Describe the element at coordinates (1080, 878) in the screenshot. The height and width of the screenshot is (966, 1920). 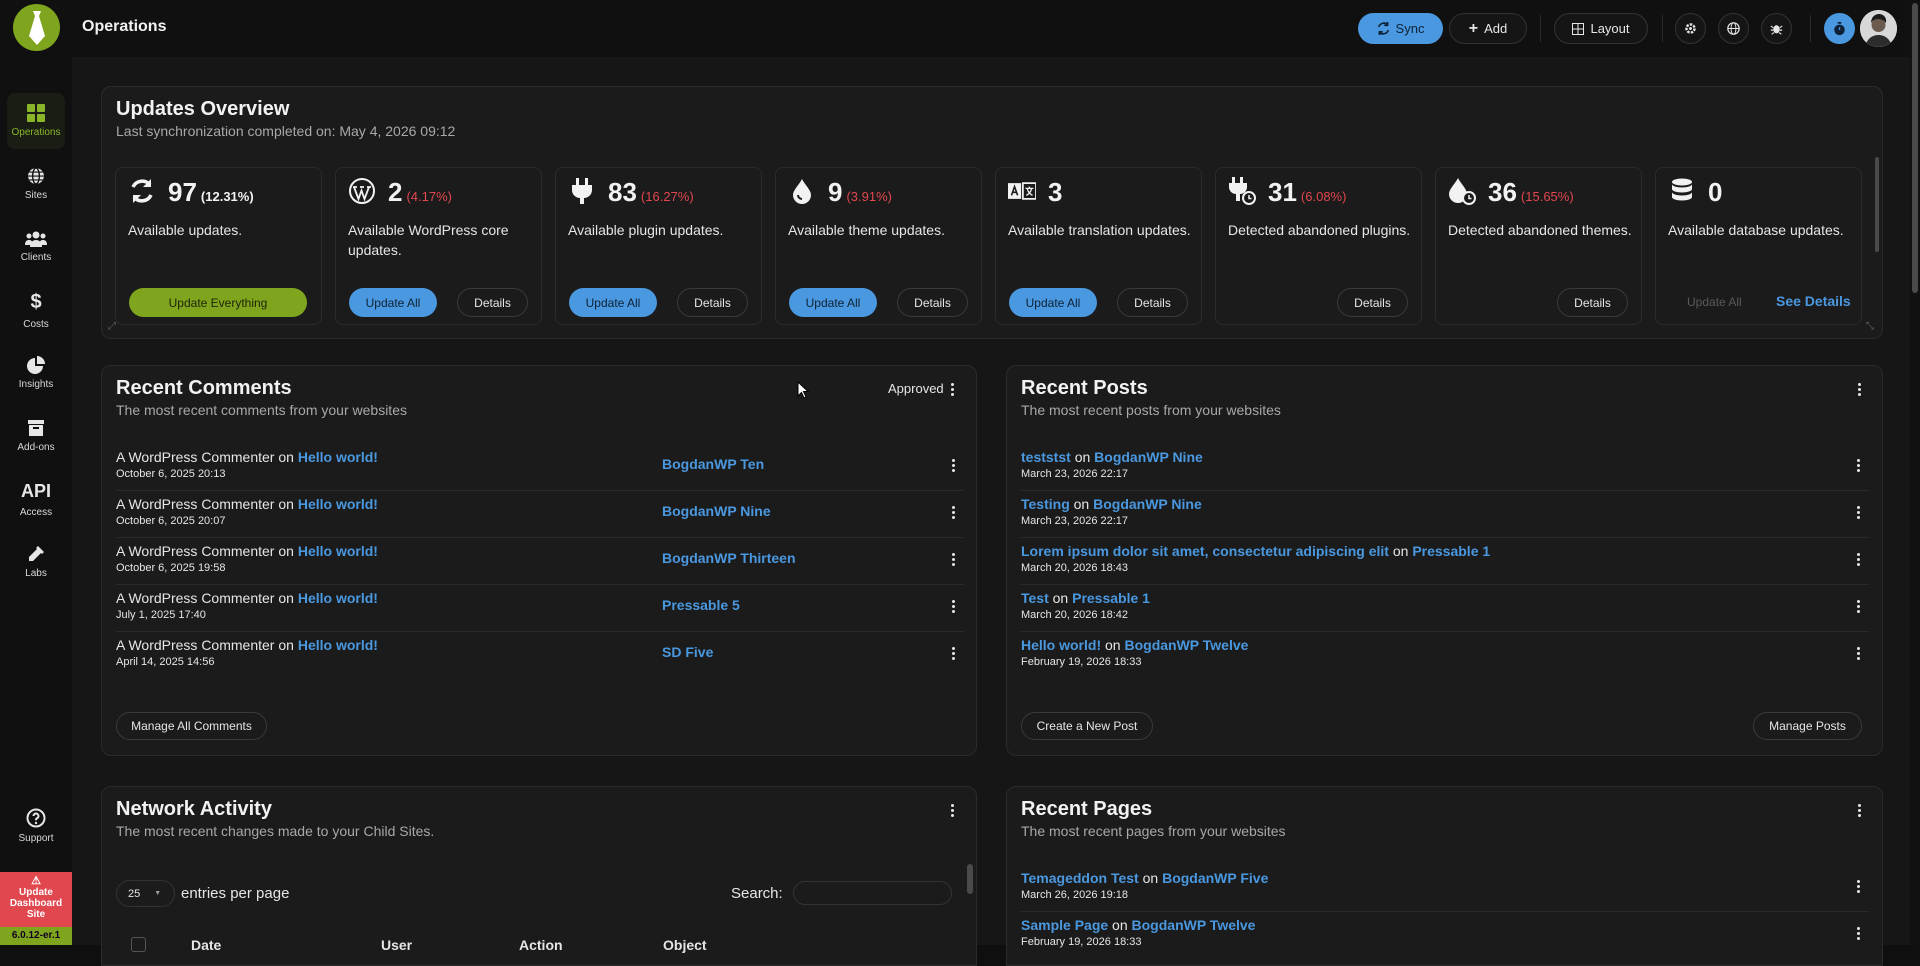
I see `page-link: Temageddon Test` at that location.